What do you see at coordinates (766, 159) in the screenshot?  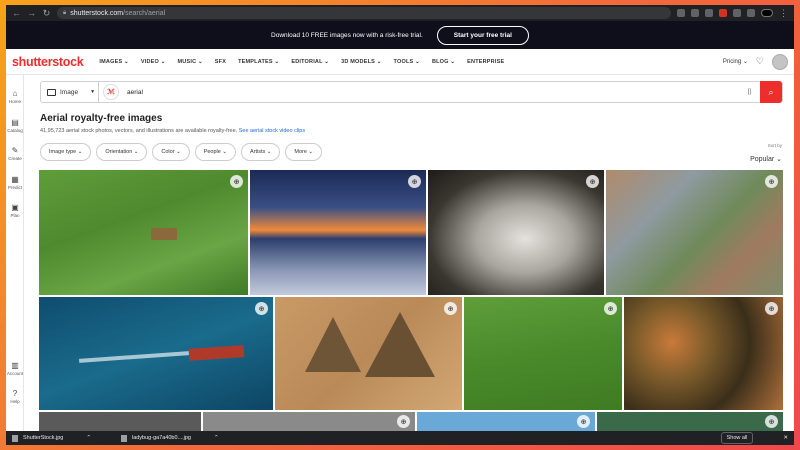 I see `sort-value: Popular ⌄` at bounding box center [766, 159].